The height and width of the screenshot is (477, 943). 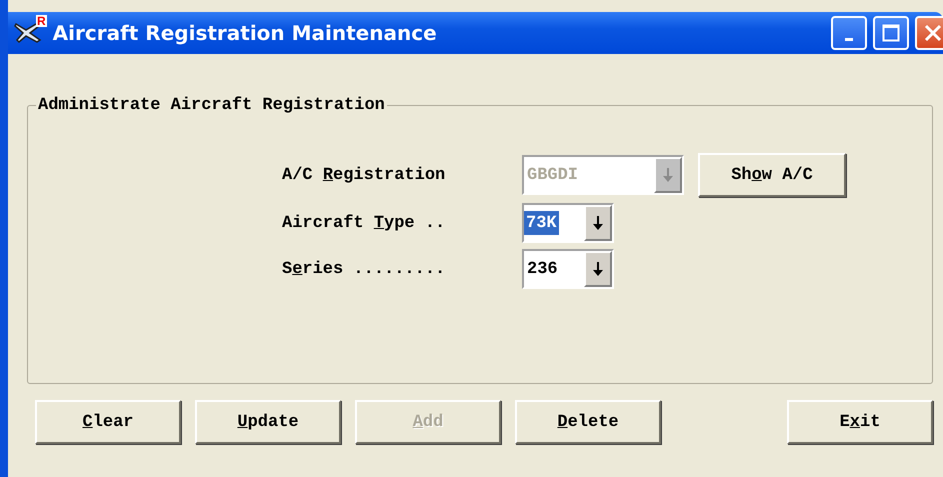 I want to click on combo-box: 73K, so click(x=568, y=223).